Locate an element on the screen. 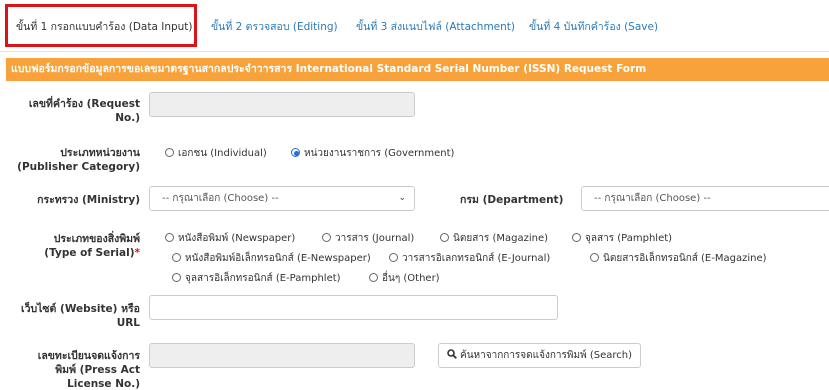 Image resolution: width=829 pixels, height=390 pixels. radio-newspaper: หนังสือพิมพ์ (Newspaper) is located at coordinates (230, 238).